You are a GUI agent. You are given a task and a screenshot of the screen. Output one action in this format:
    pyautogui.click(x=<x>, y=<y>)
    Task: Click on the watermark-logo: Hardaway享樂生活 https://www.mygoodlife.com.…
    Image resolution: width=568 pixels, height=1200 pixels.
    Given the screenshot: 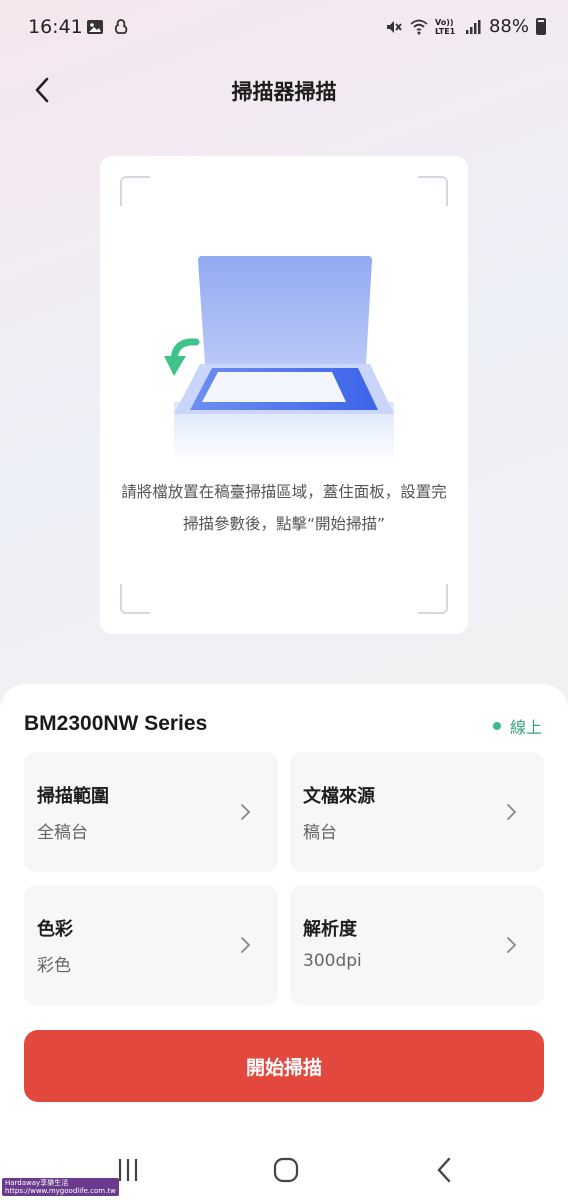 What is the action you would take?
    pyautogui.click(x=60, y=1187)
    